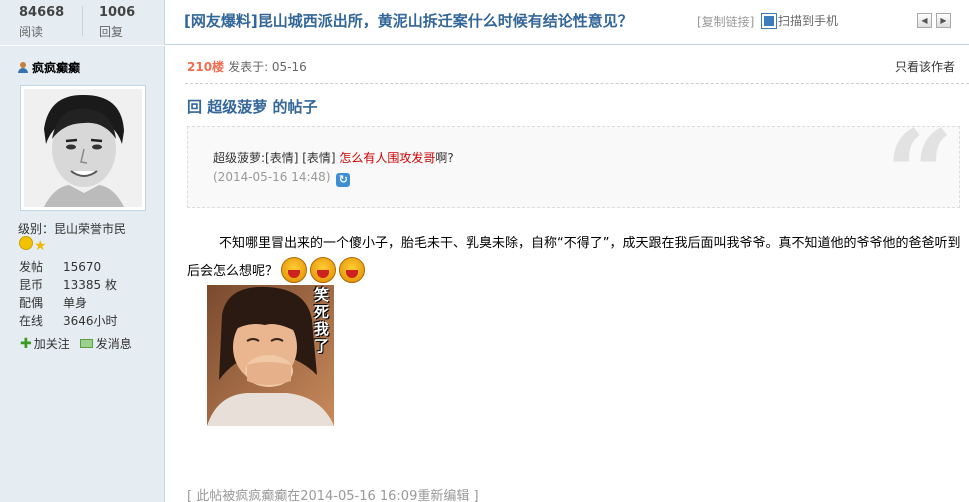  I want to click on views-count: 84668, so click(42, 12).